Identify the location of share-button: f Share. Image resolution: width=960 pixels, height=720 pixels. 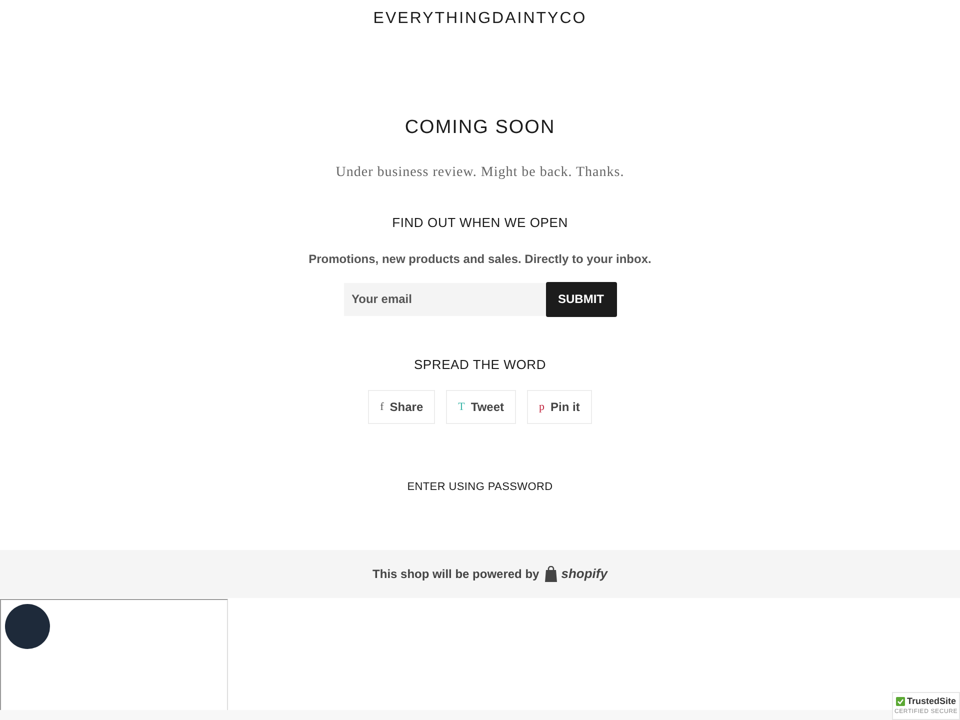
(402, 407).